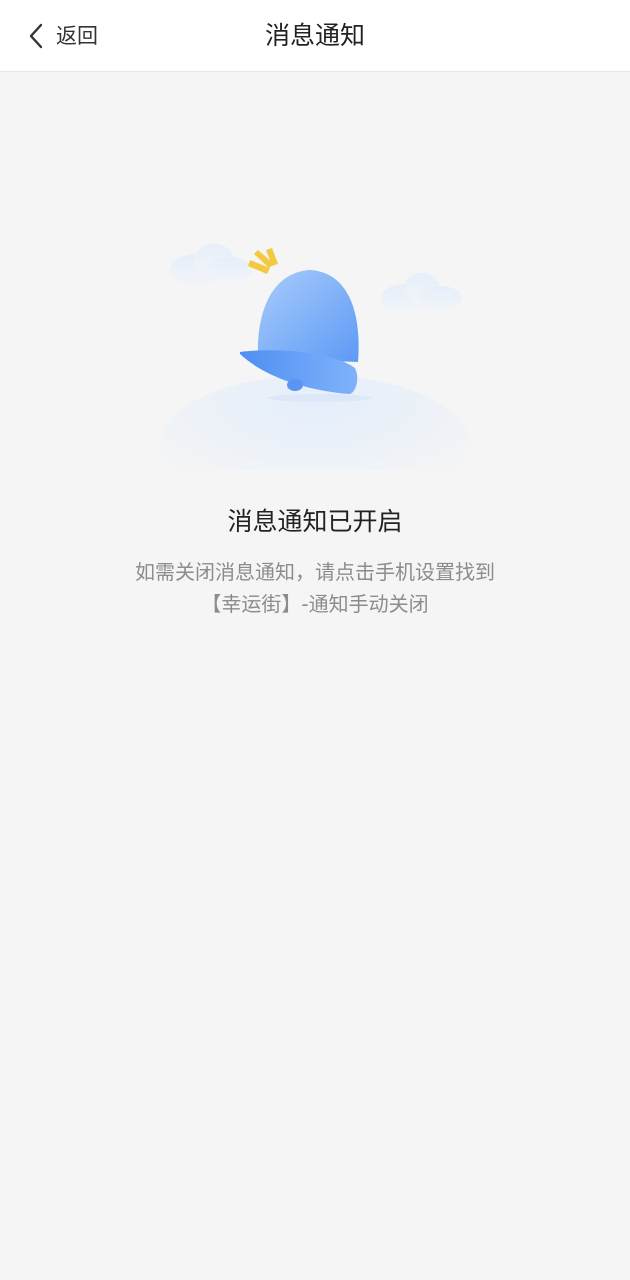  I want to click on page-title: 消息通知, so click(314, 35).